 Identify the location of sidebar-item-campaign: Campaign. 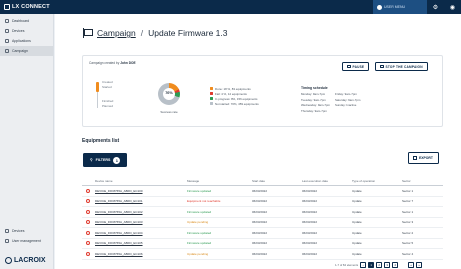
(26, 51).